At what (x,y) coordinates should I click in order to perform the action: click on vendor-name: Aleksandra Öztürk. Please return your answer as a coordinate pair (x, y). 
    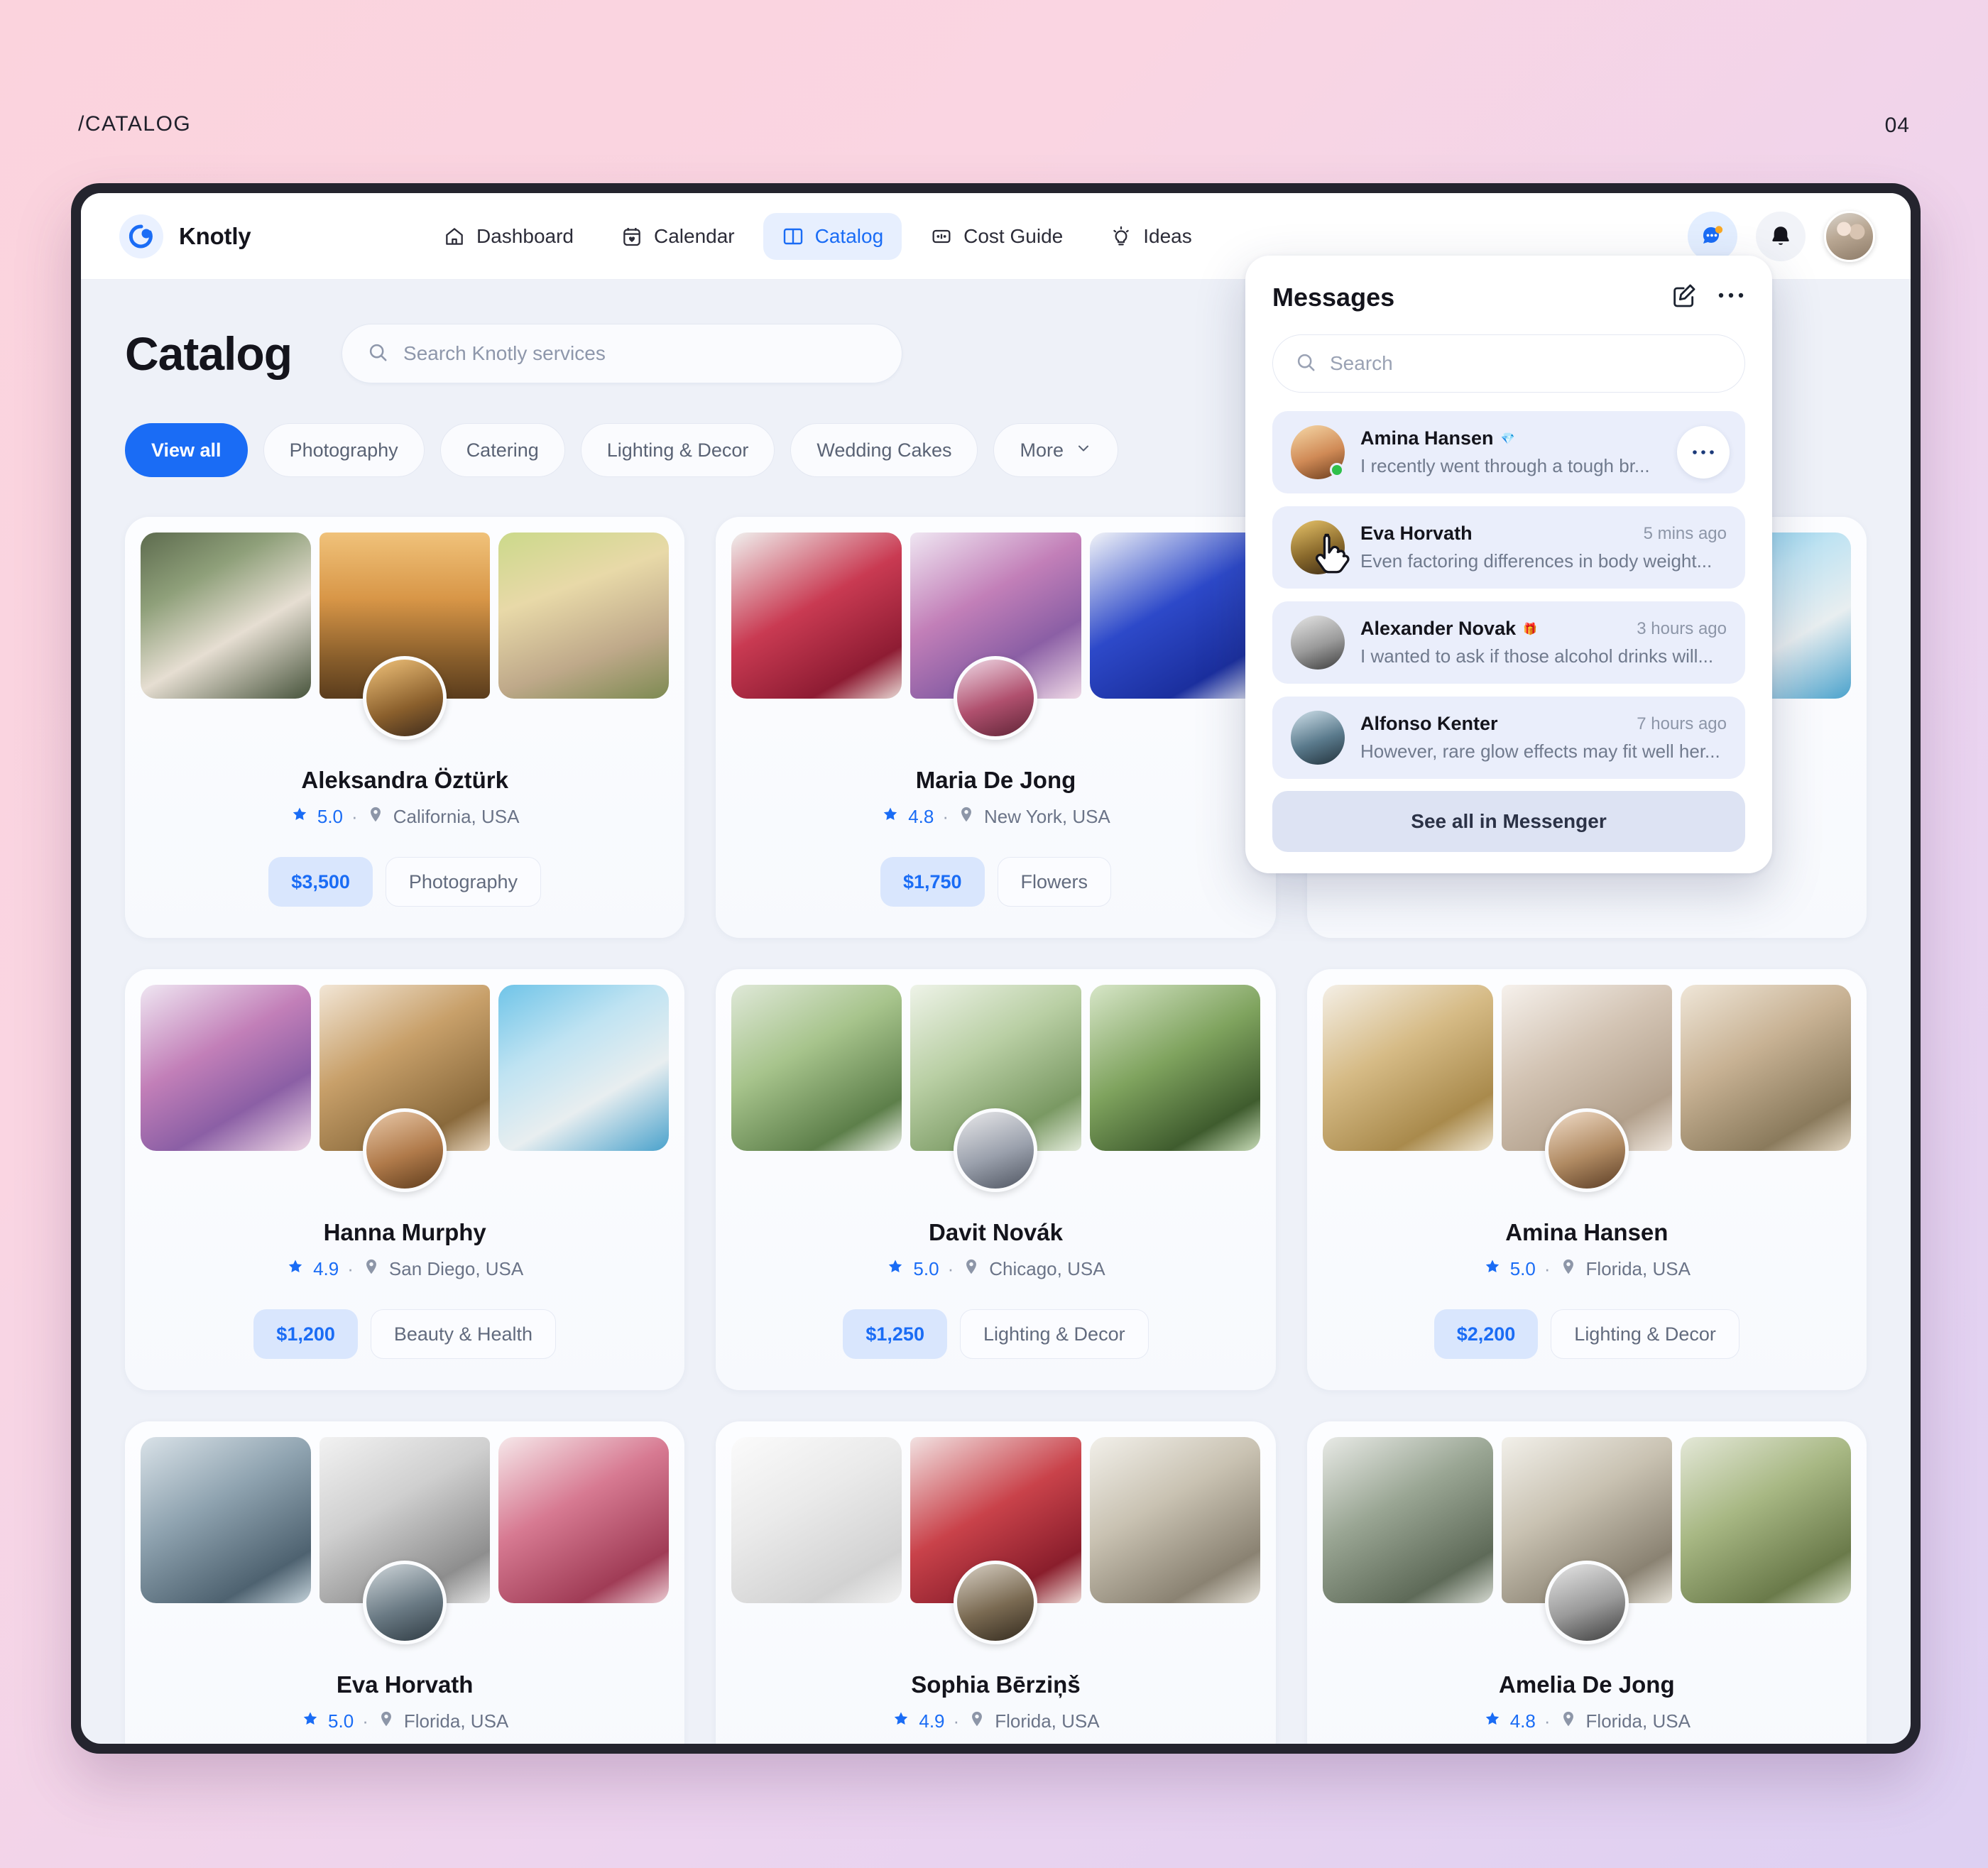
    Looking at the image, I should click on (404, 780).